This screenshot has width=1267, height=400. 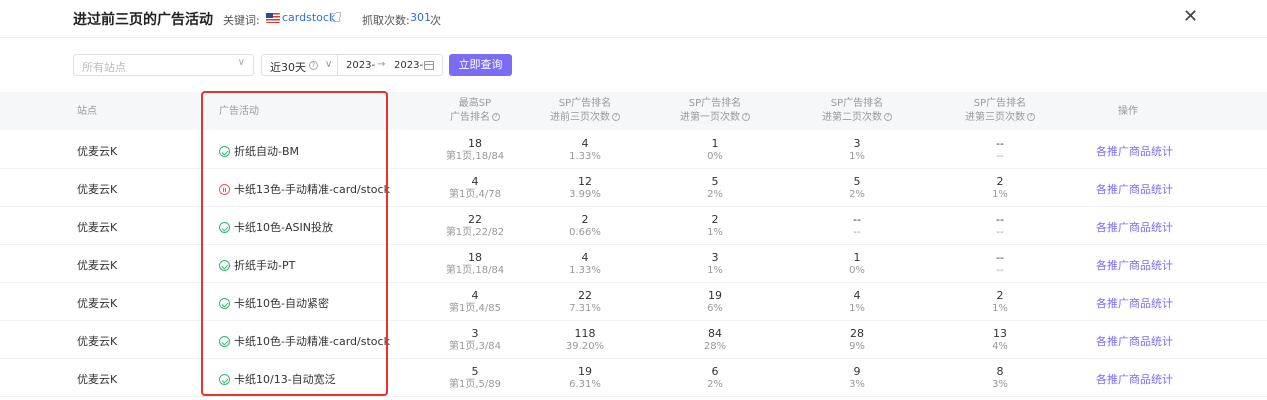 I want to click on page1-percent: 0%, so click(x=715, y=156).